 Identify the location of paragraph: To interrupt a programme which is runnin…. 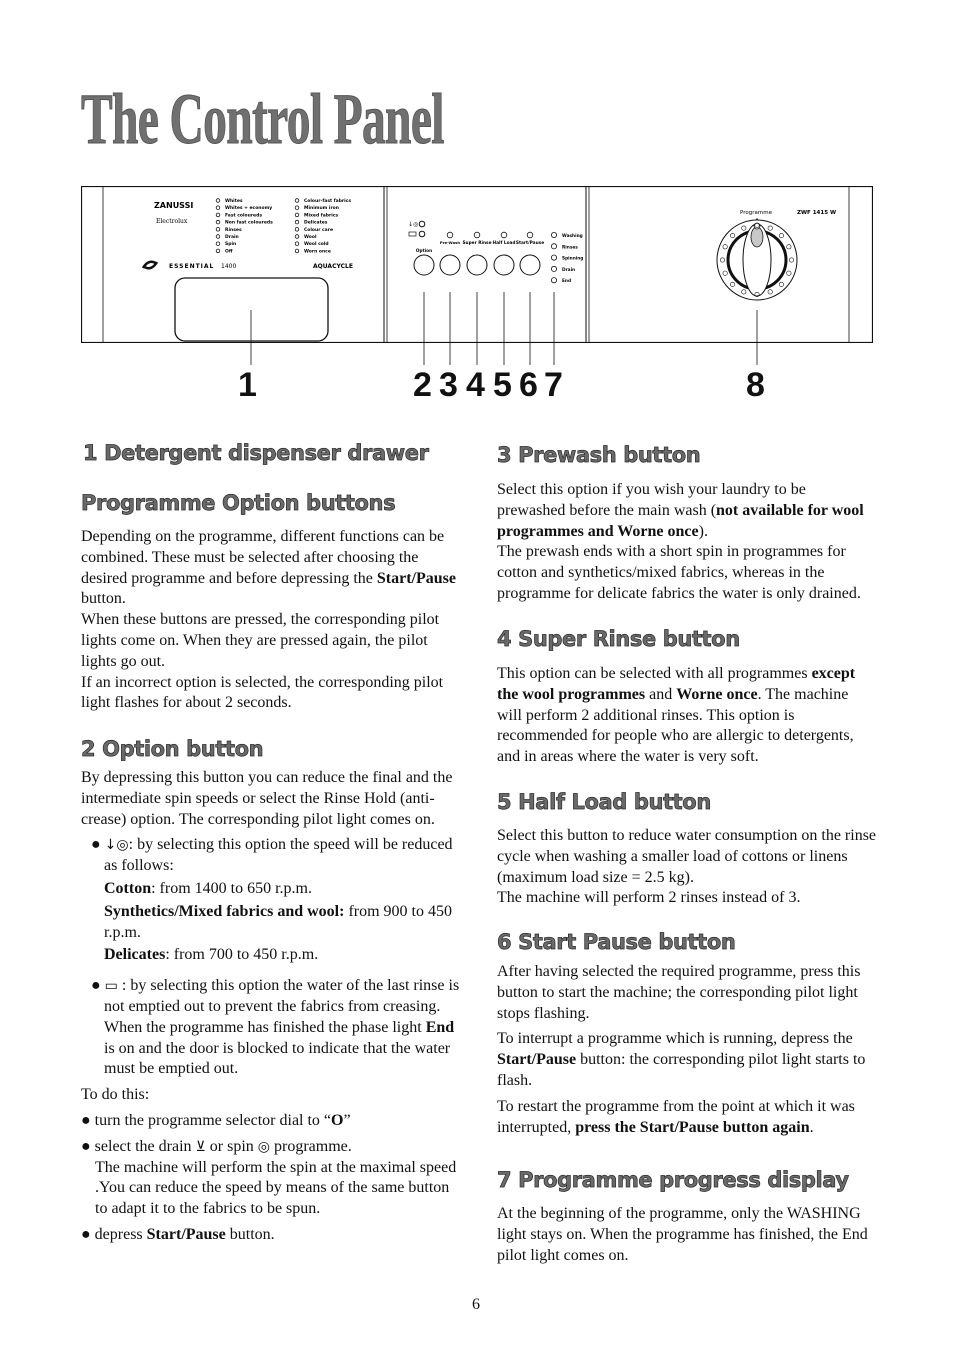
(687, 1060).